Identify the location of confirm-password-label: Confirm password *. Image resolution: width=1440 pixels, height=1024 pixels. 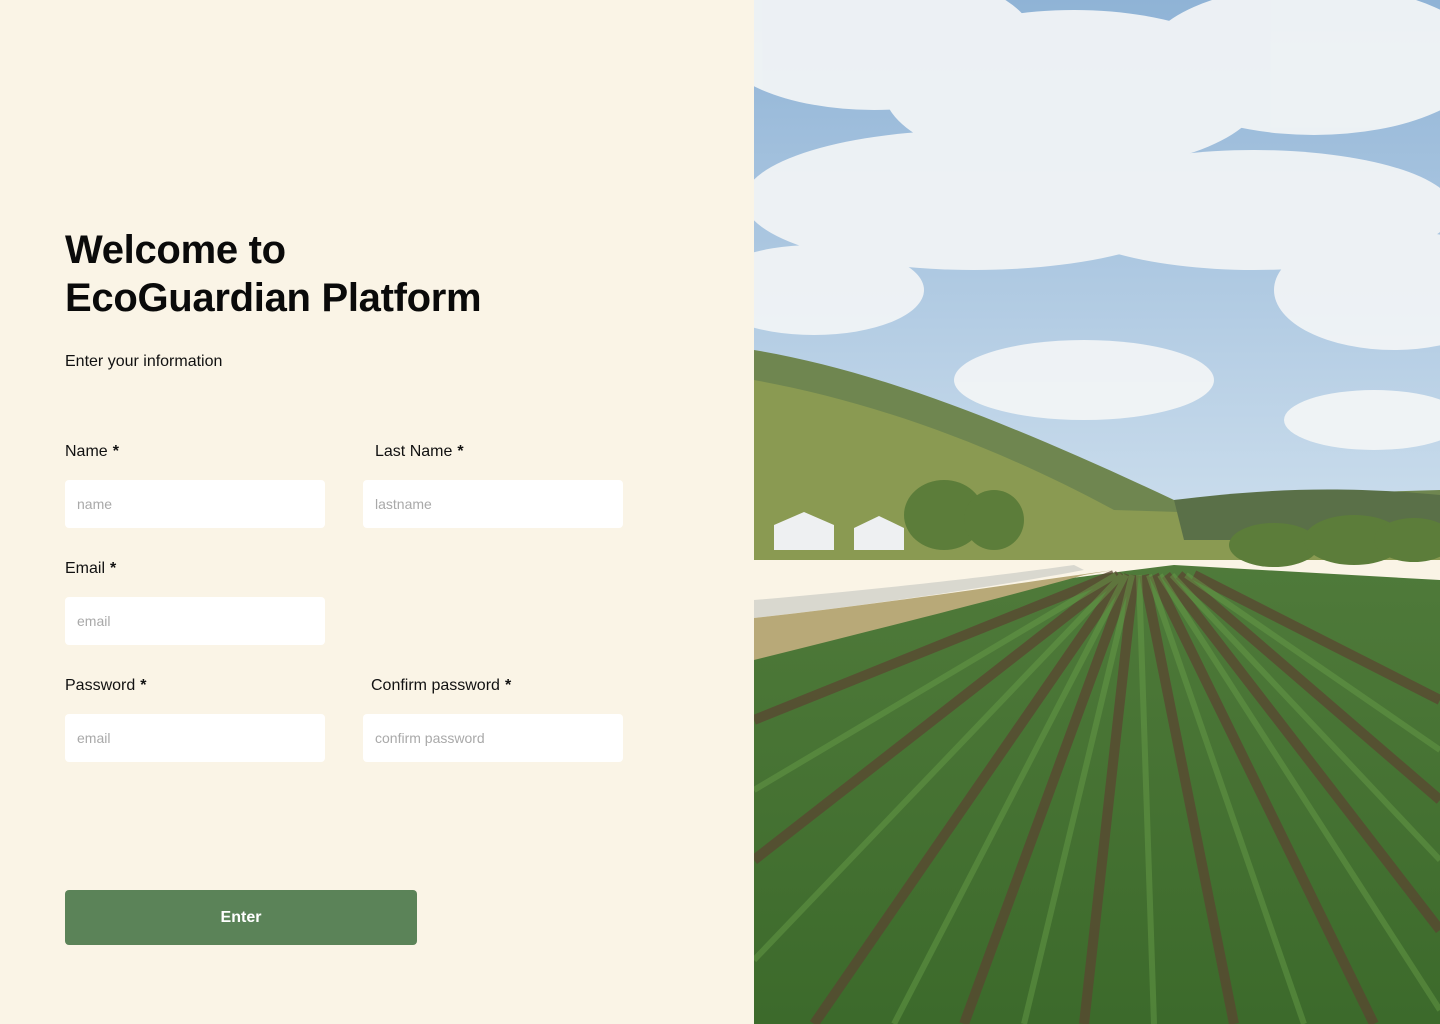
(441, 686).